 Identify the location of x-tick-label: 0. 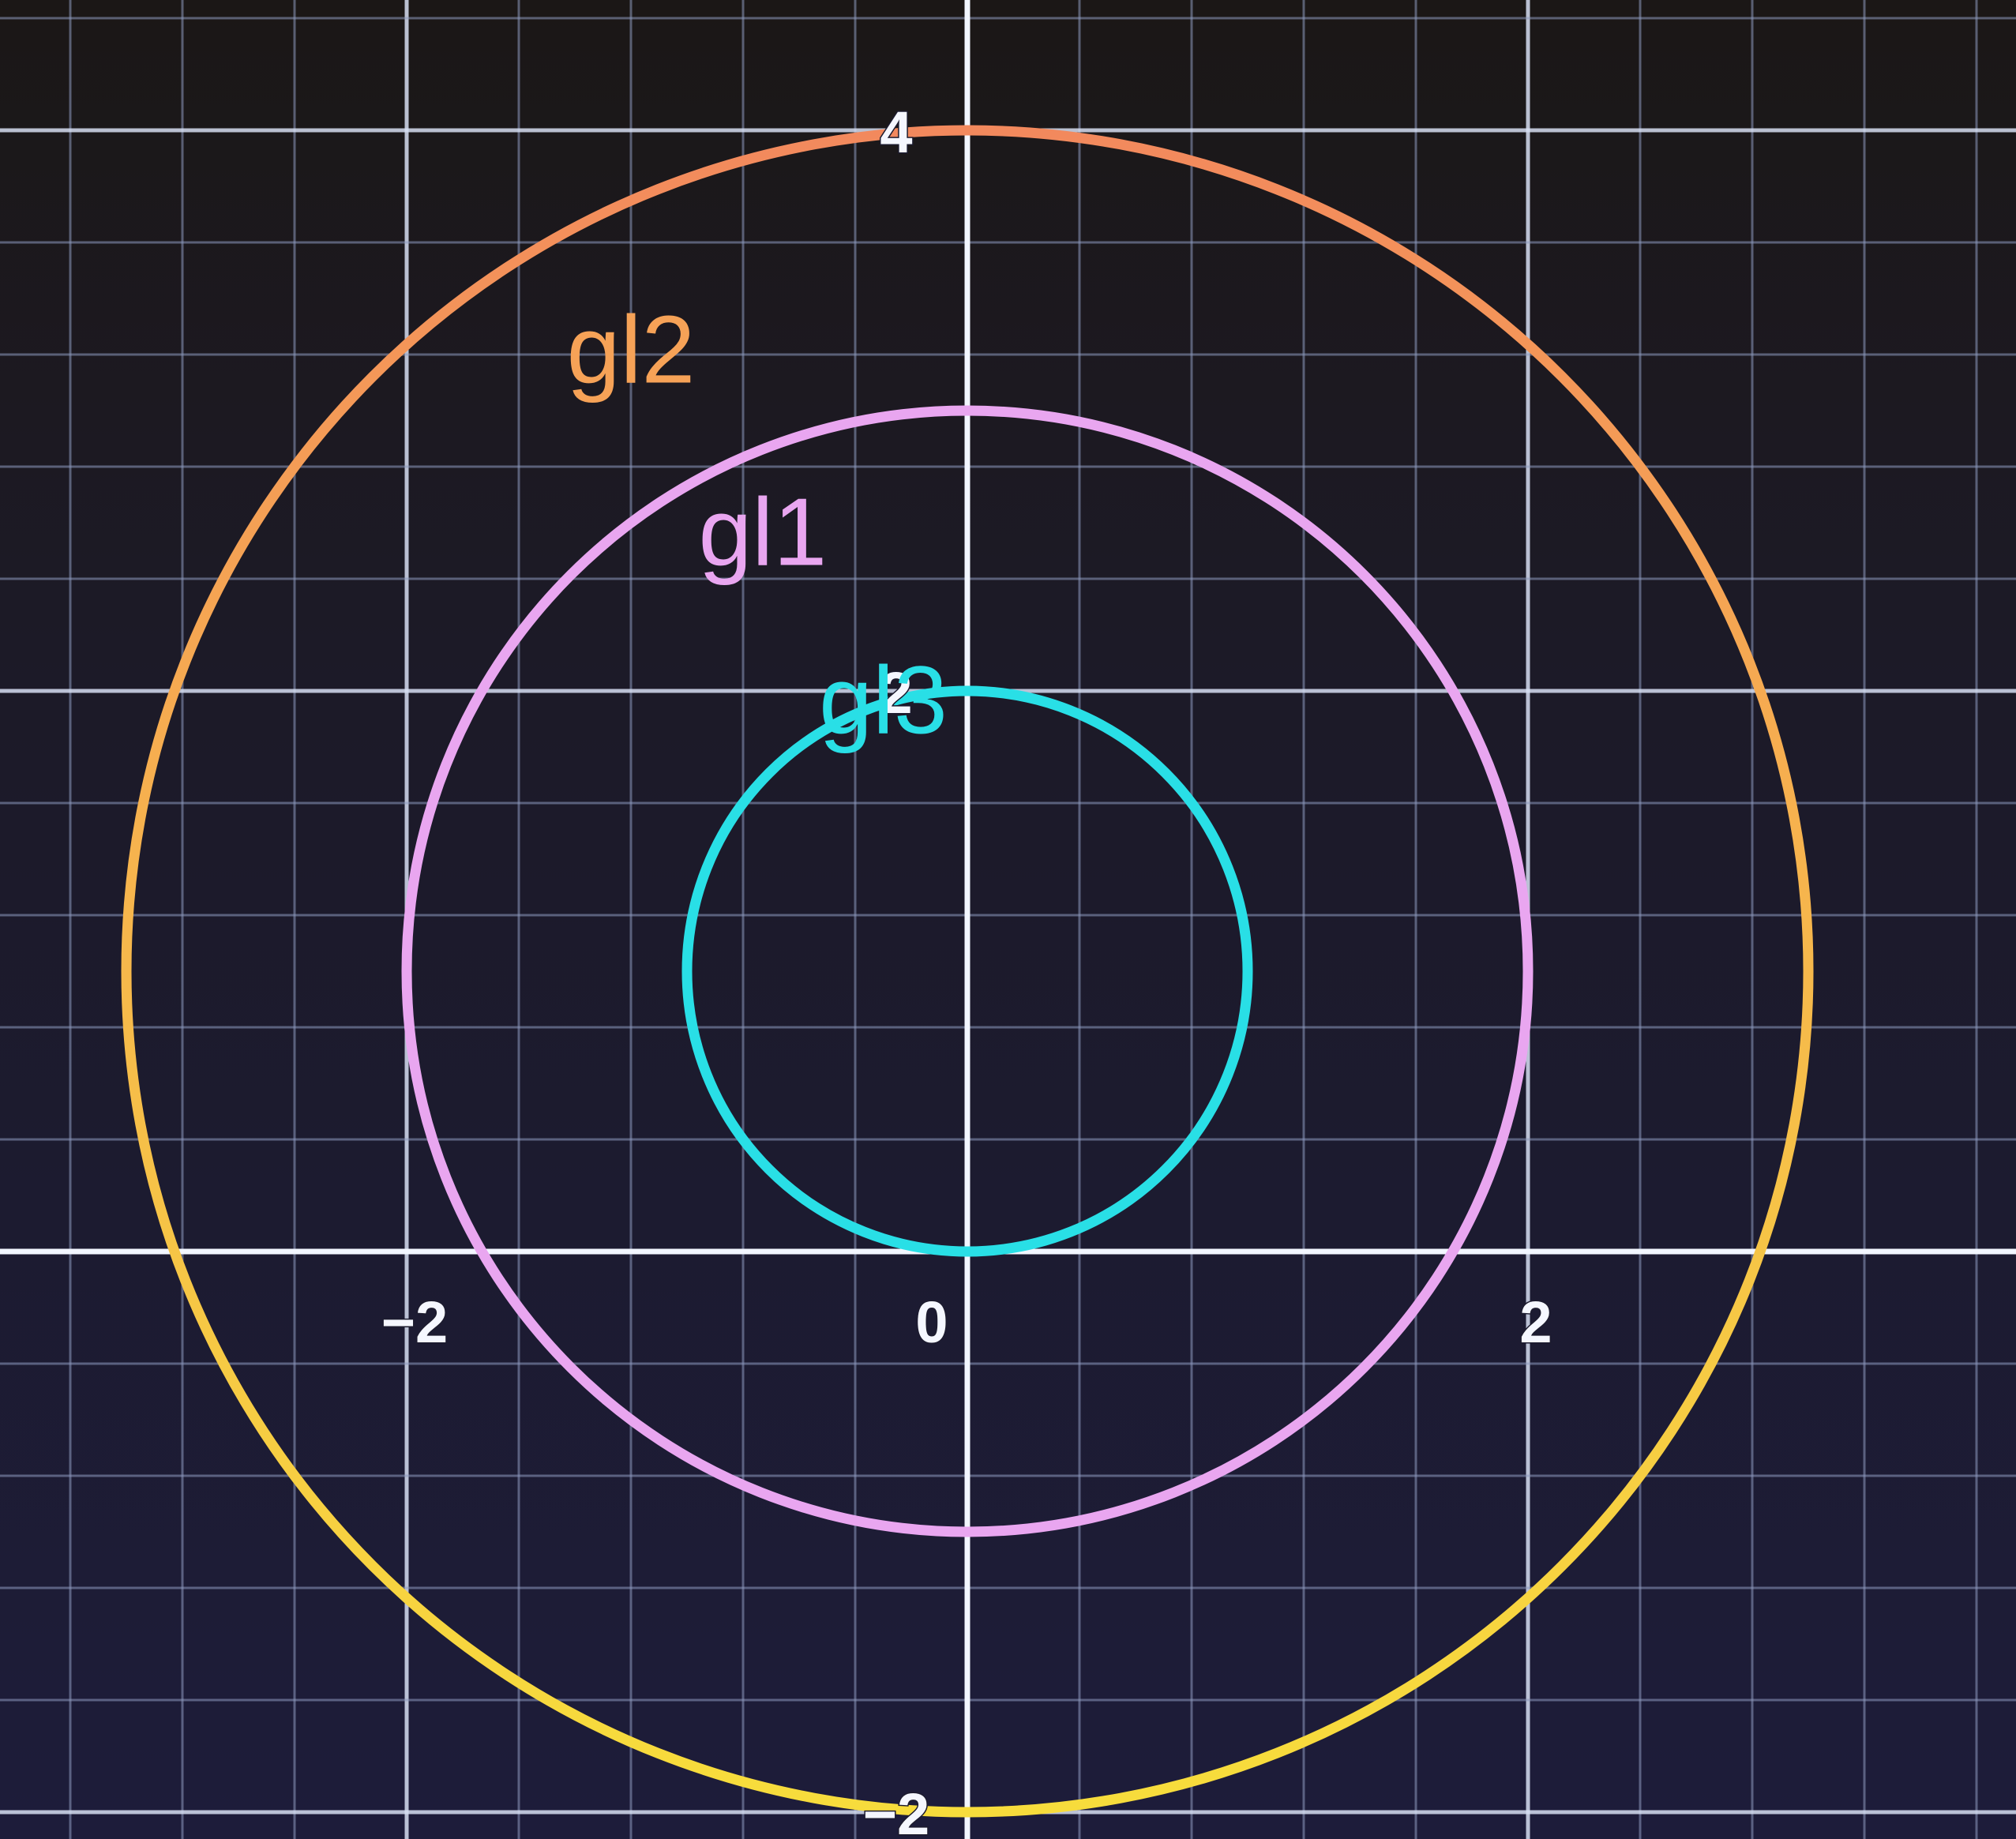
(931, 1322).